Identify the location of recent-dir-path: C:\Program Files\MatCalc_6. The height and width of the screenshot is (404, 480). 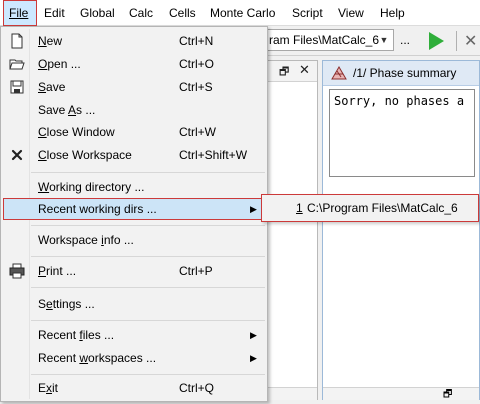
(382, 208).